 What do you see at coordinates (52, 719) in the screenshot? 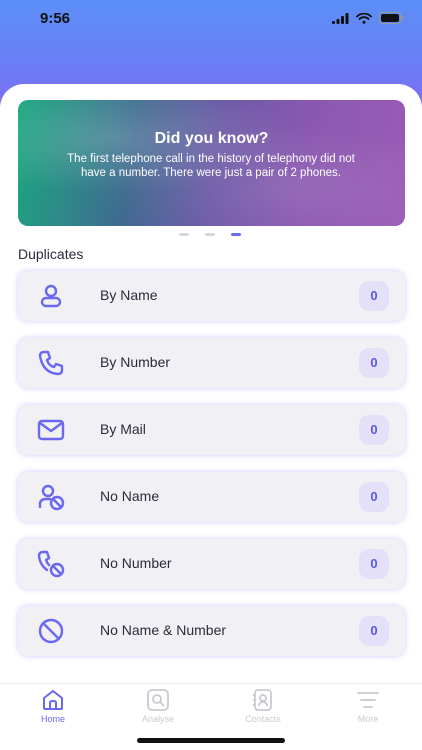
I see `tab-label: Home` at bounding box center [52, 719].